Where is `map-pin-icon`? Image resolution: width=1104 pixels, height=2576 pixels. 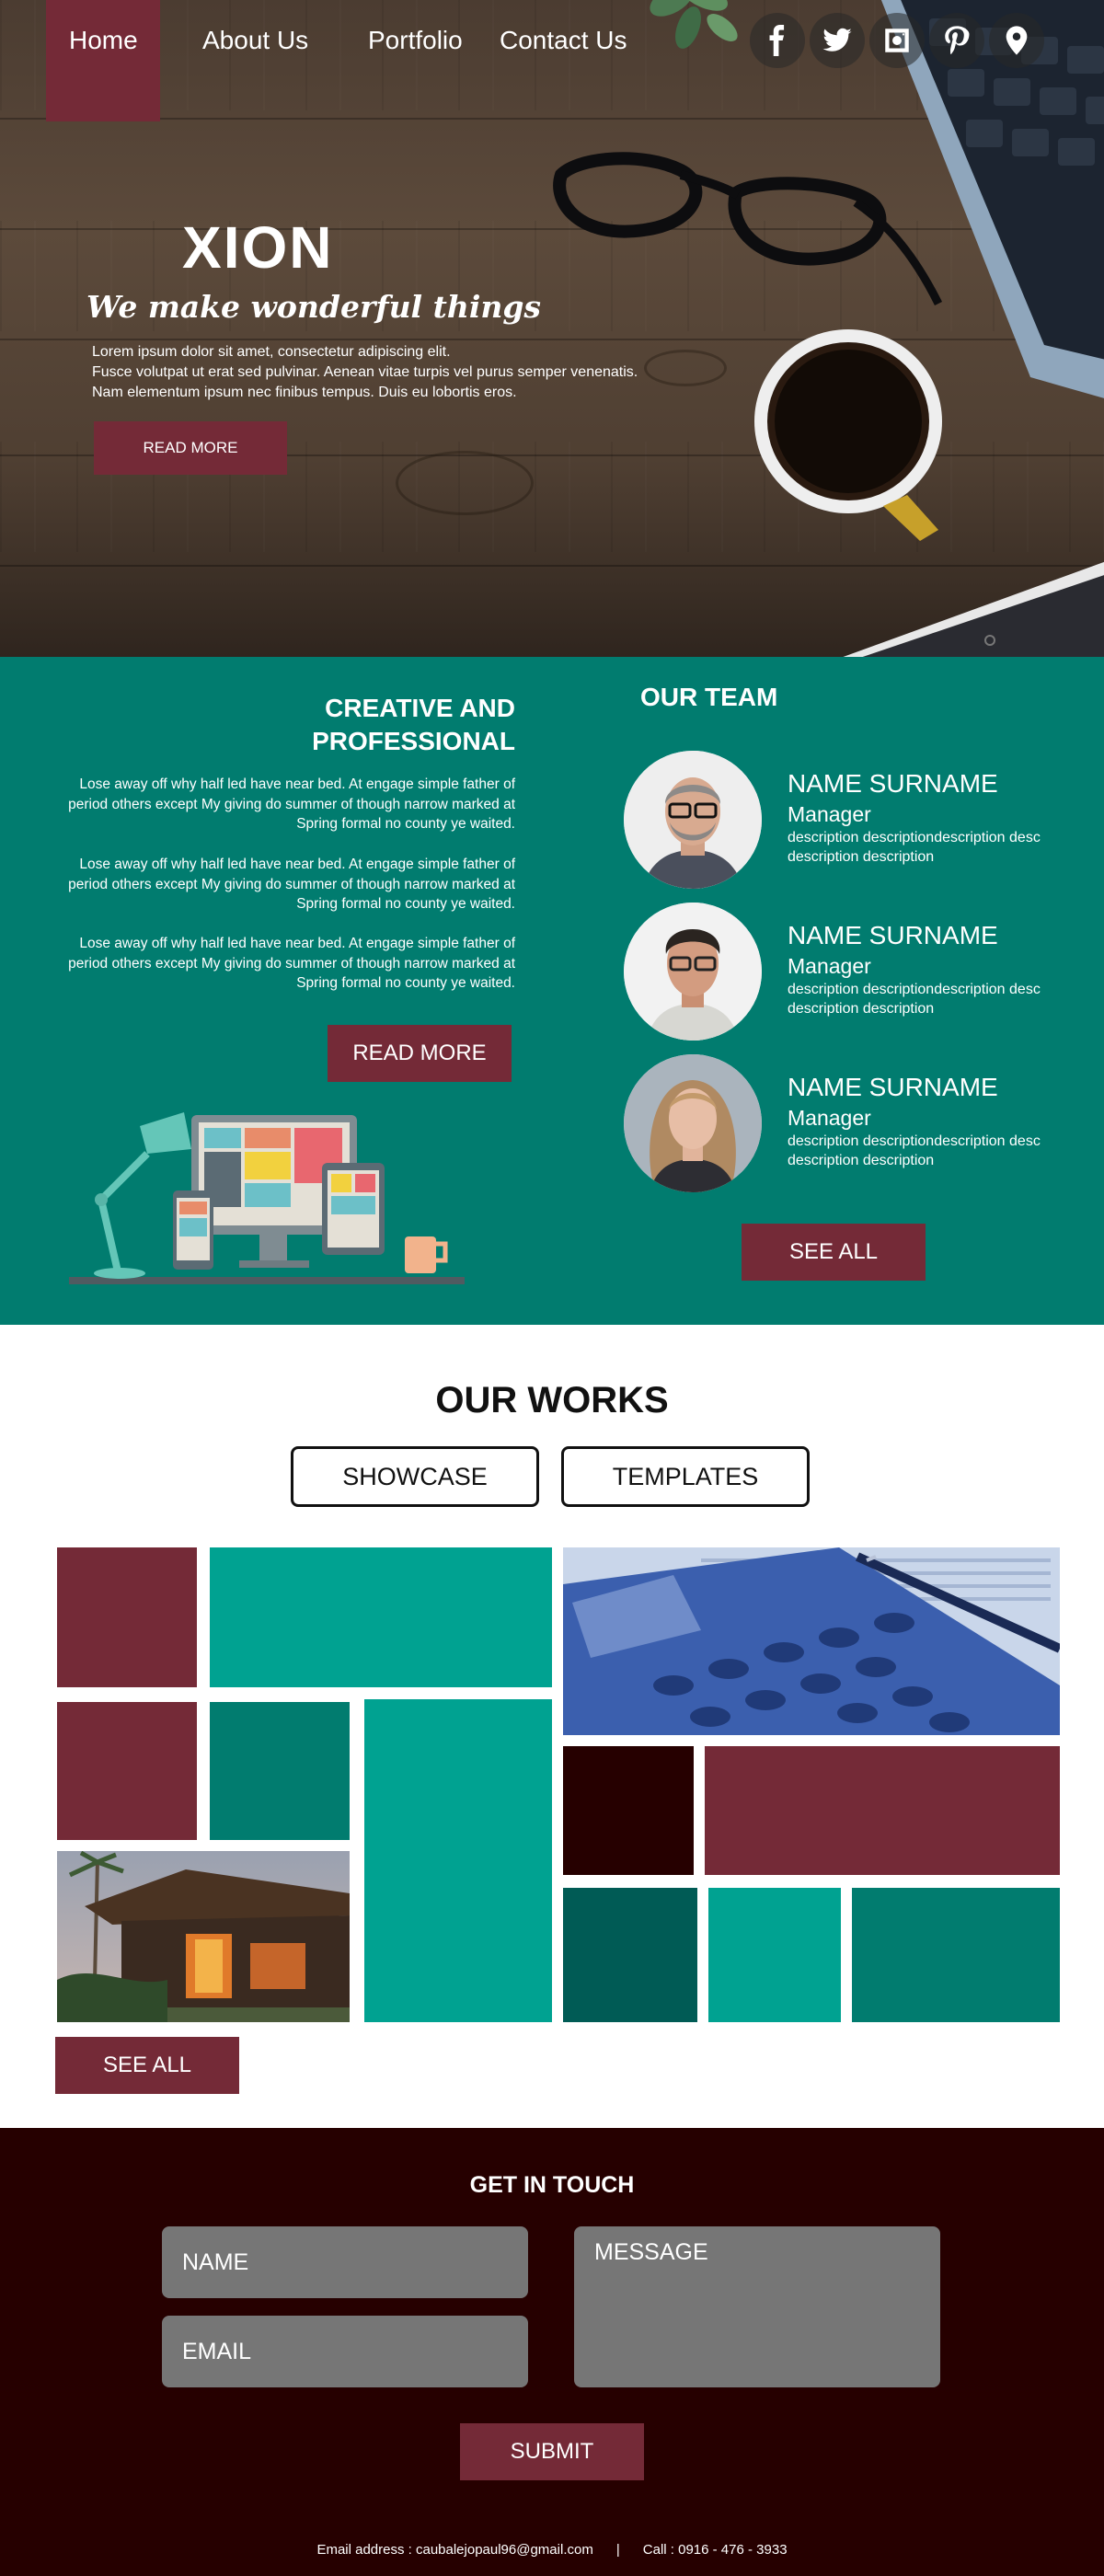 map-pin-icon is located at coordinates (1017, 40).